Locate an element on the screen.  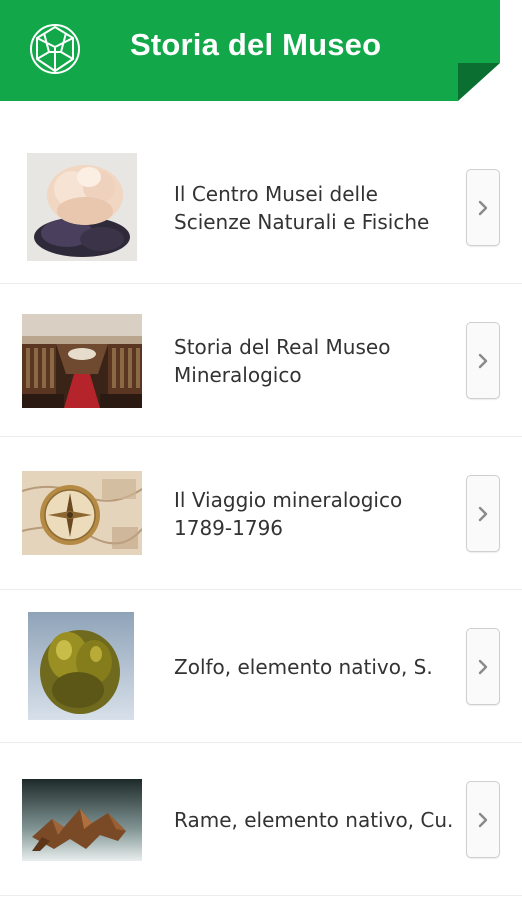
museum-hall-photo is located at coordinates (82, 361).